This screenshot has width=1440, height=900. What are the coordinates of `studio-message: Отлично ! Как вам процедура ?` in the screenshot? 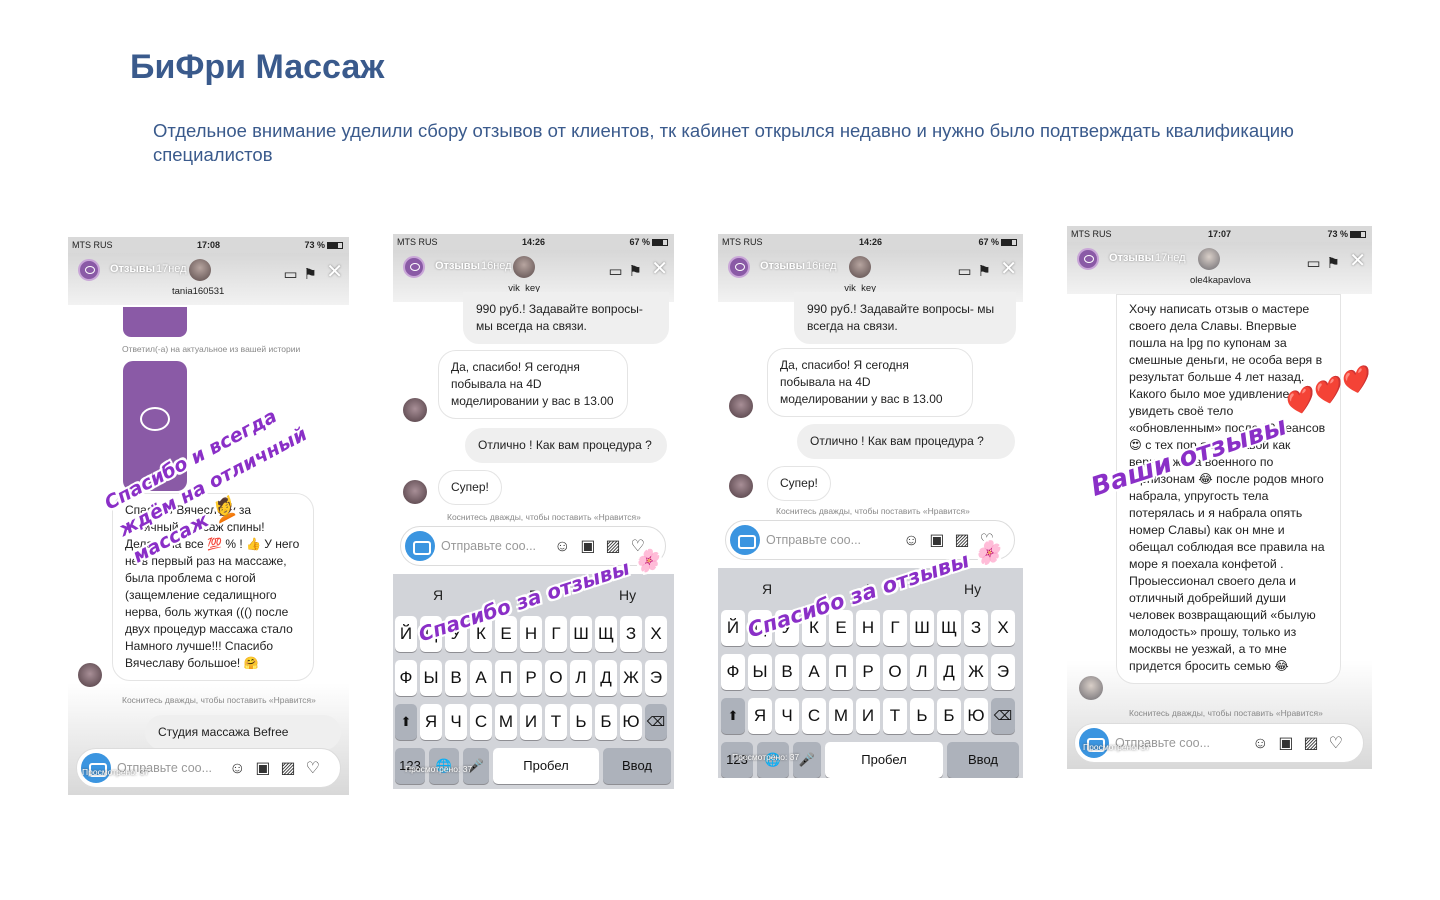 It's located at (906, 441).